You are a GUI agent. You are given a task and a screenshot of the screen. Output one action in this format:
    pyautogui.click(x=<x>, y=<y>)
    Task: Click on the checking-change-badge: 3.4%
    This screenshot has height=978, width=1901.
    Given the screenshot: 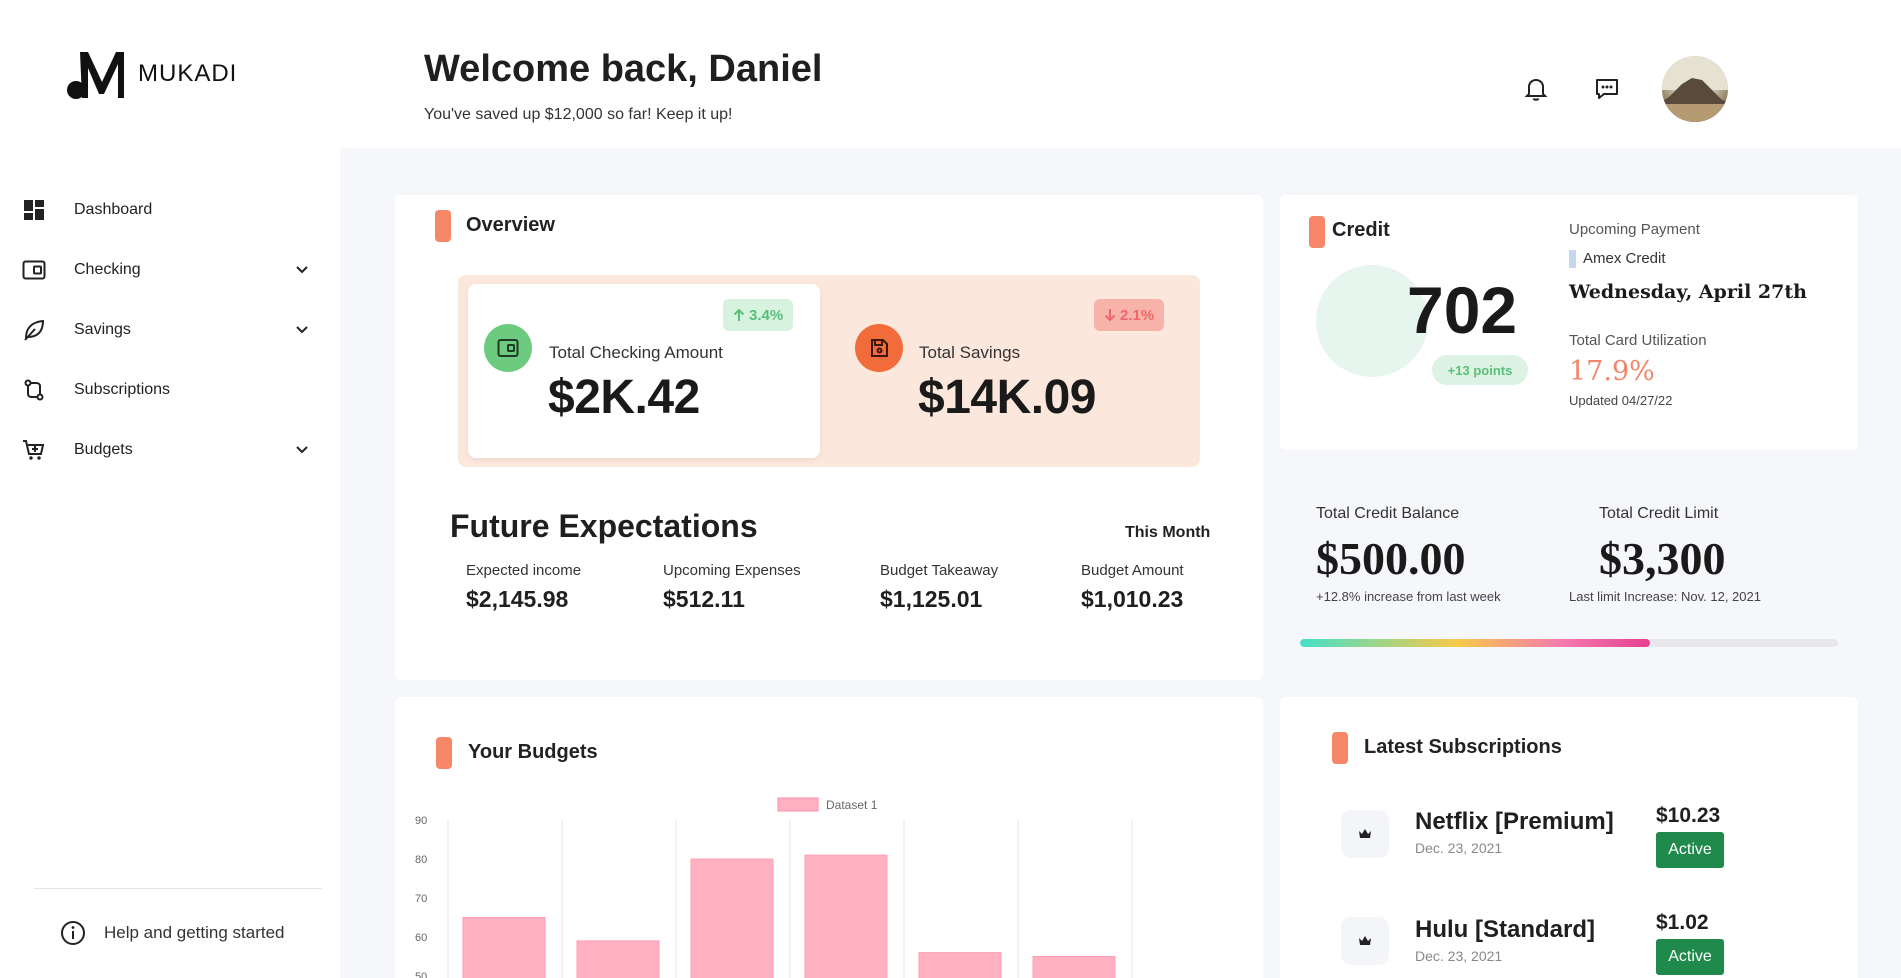 What is the action you would take?
    pyautogui.click(x=758, y=315)
    